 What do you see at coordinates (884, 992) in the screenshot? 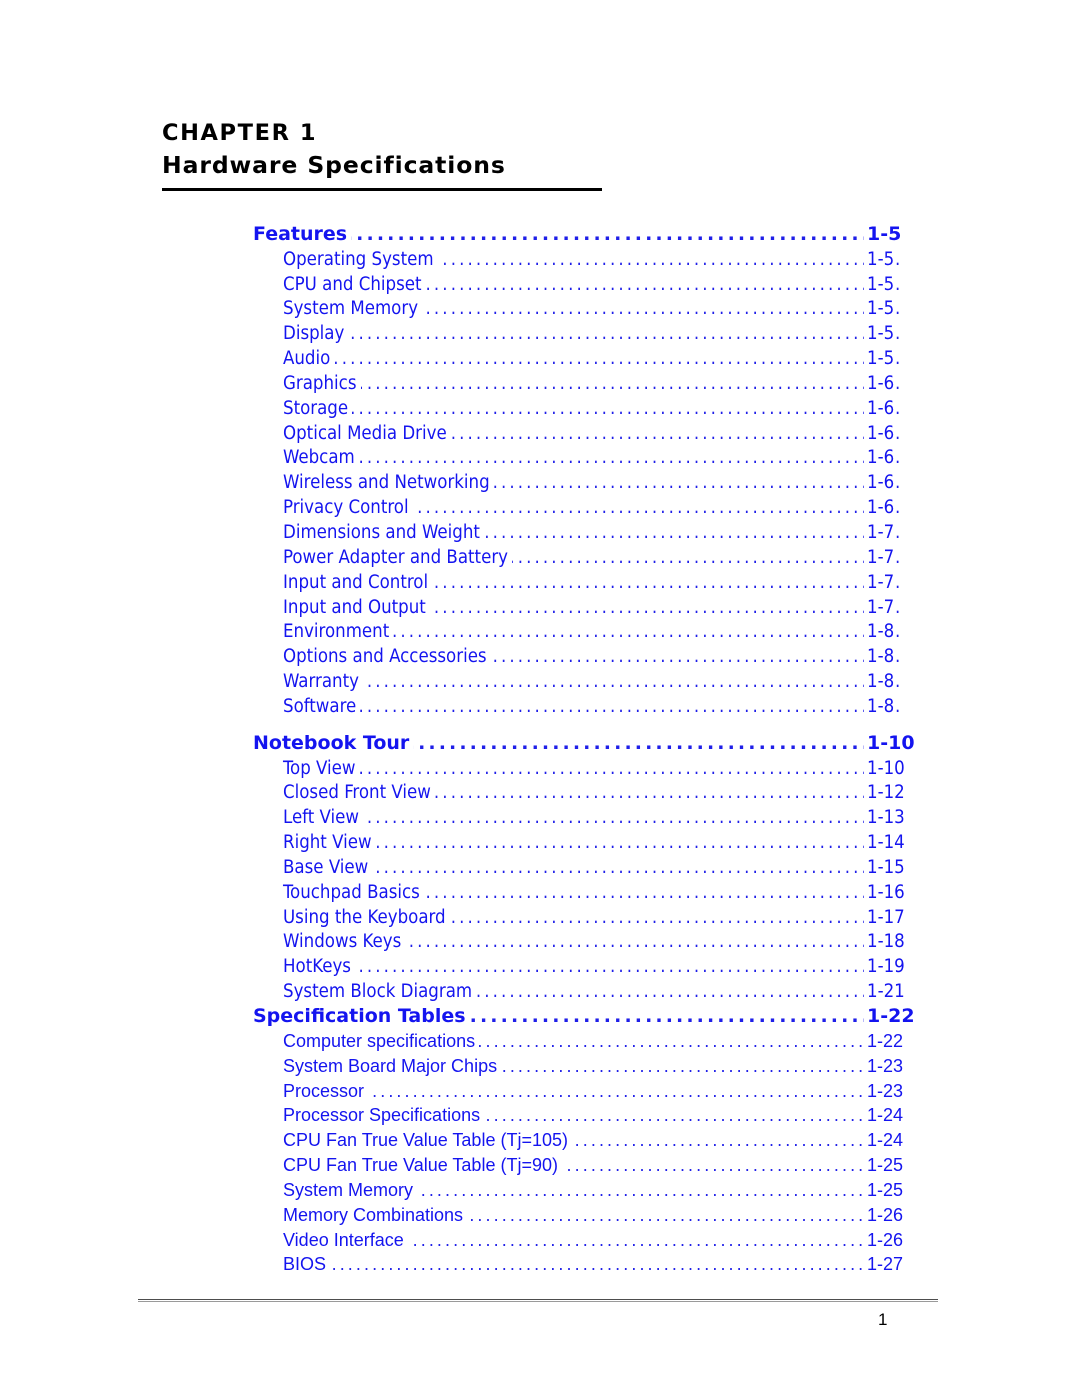
I see `toc-entry-page-number: 1-21` at bounding box center [884, 992].